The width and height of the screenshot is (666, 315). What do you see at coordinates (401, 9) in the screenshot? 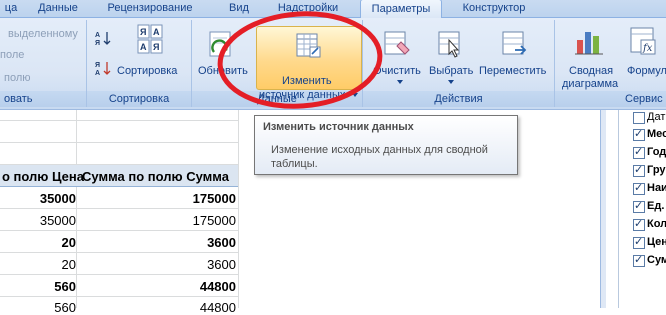
I see `tab-options: Параметры` at bounding box center [401, 9].